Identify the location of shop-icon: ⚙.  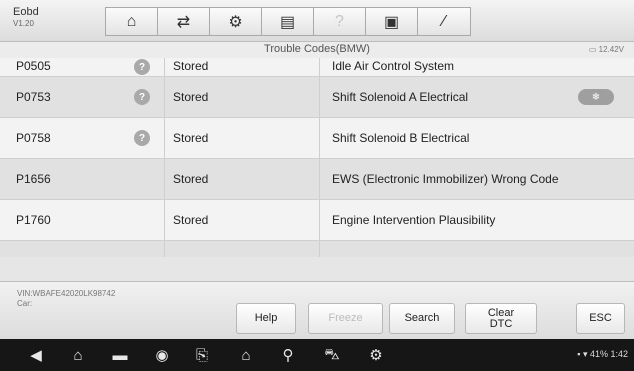
(376, 355).